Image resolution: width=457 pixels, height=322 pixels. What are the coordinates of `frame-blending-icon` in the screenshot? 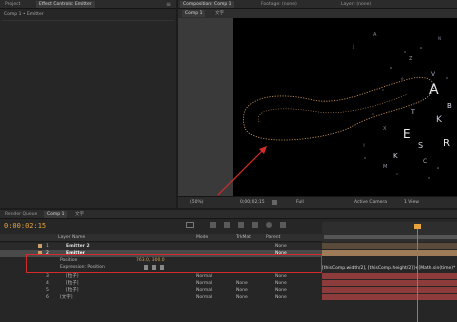 It's located at (255, 225).